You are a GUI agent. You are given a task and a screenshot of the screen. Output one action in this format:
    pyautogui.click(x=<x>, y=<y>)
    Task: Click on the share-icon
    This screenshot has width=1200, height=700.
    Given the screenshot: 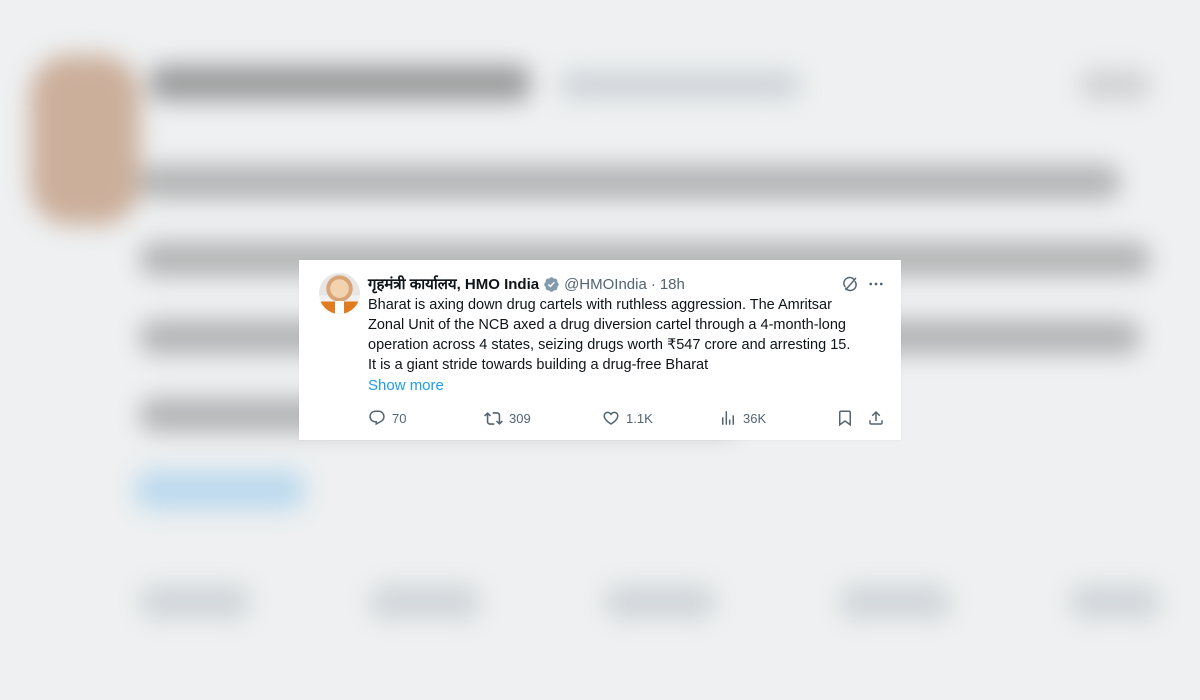 What is the action you would take?
    pyautogui.click(x=876, y=418)
    